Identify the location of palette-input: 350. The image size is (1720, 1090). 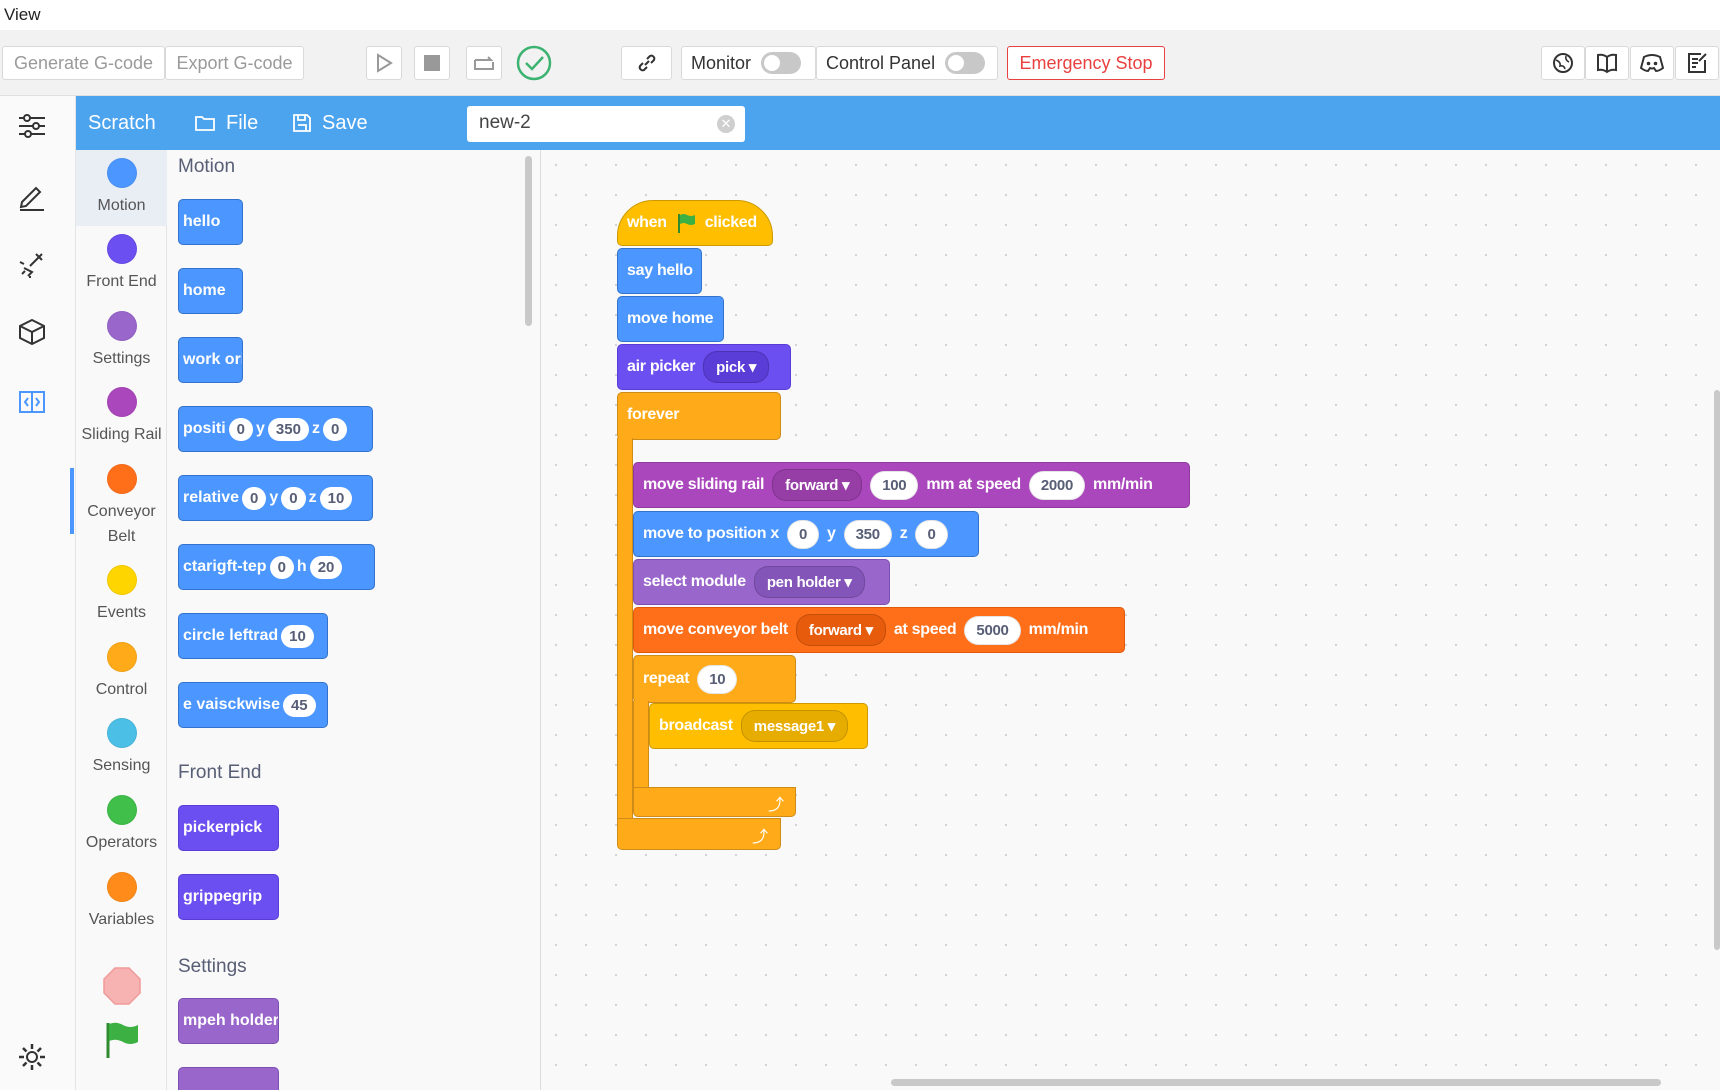
(288, 429).